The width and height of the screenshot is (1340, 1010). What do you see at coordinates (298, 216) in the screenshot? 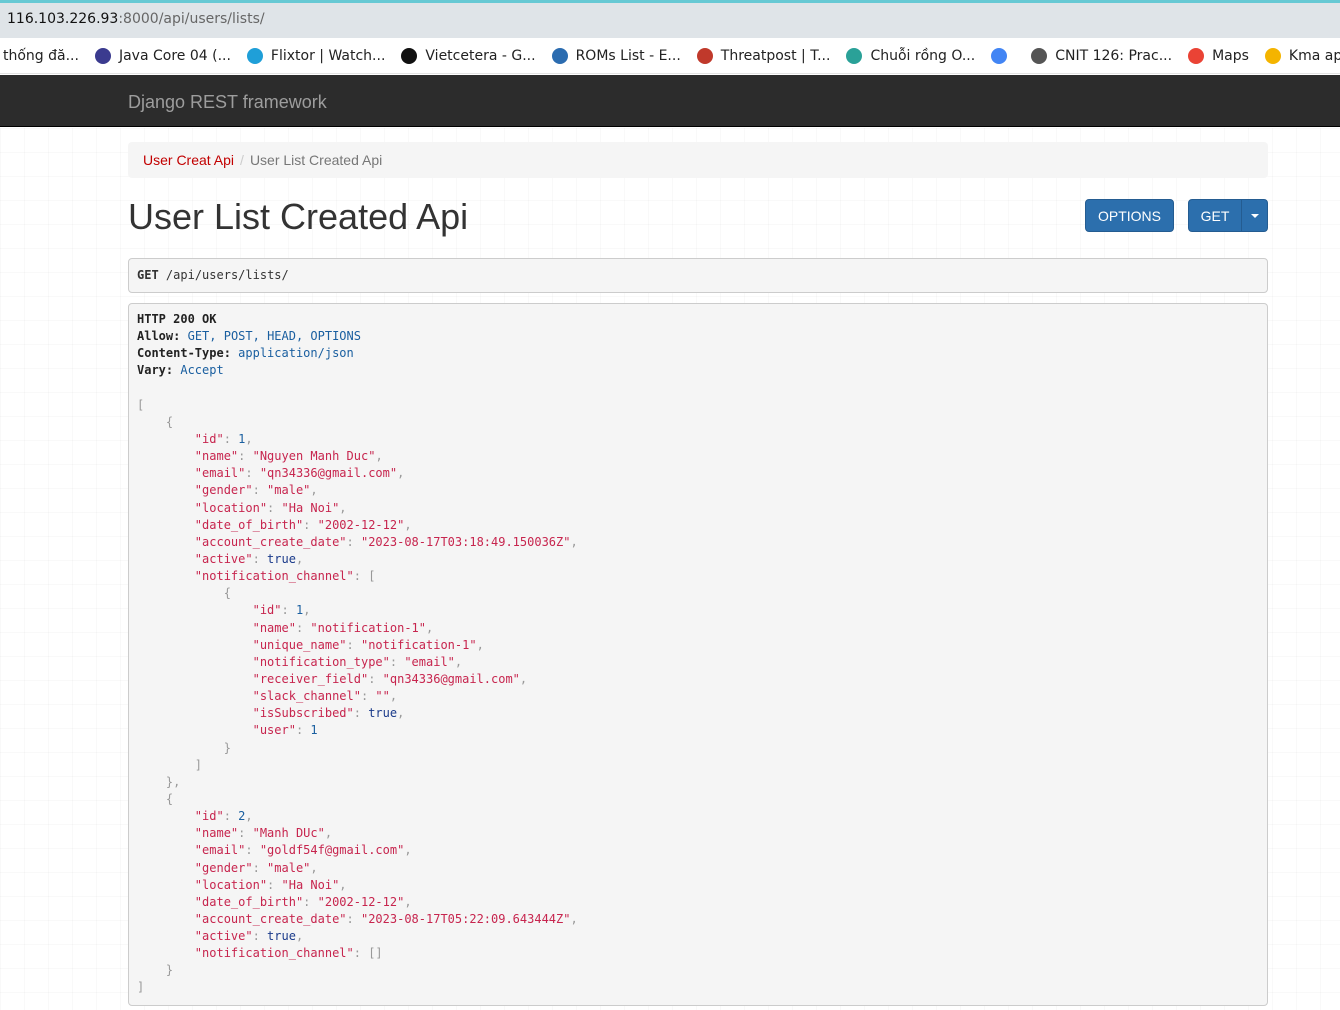
I see `page-title: User List Created Api` at bounding box center [298, 216].